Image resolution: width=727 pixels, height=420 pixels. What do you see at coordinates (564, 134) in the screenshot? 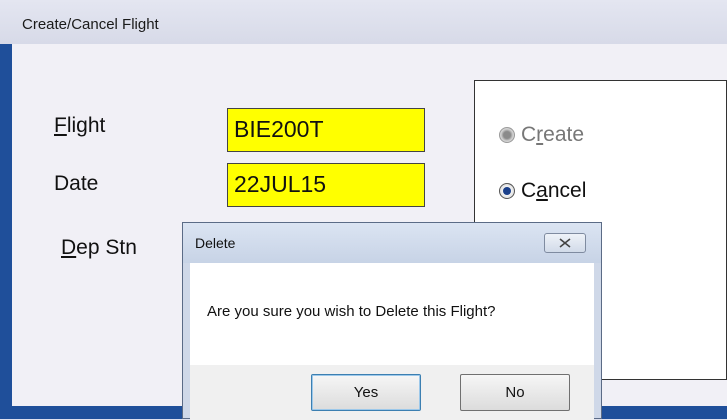
I see `create-label-rest: eate` at bounding box center [564, 134].